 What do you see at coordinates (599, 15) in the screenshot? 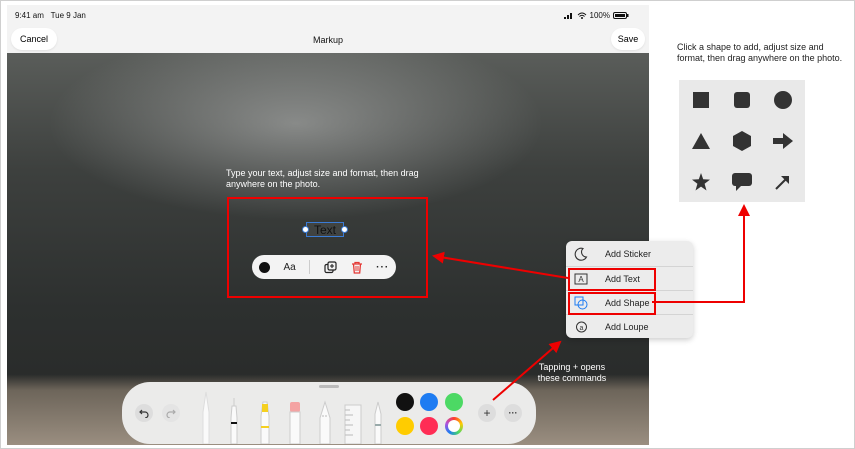
I see `battery-percent: 100%` at bounding box center [599, 15].